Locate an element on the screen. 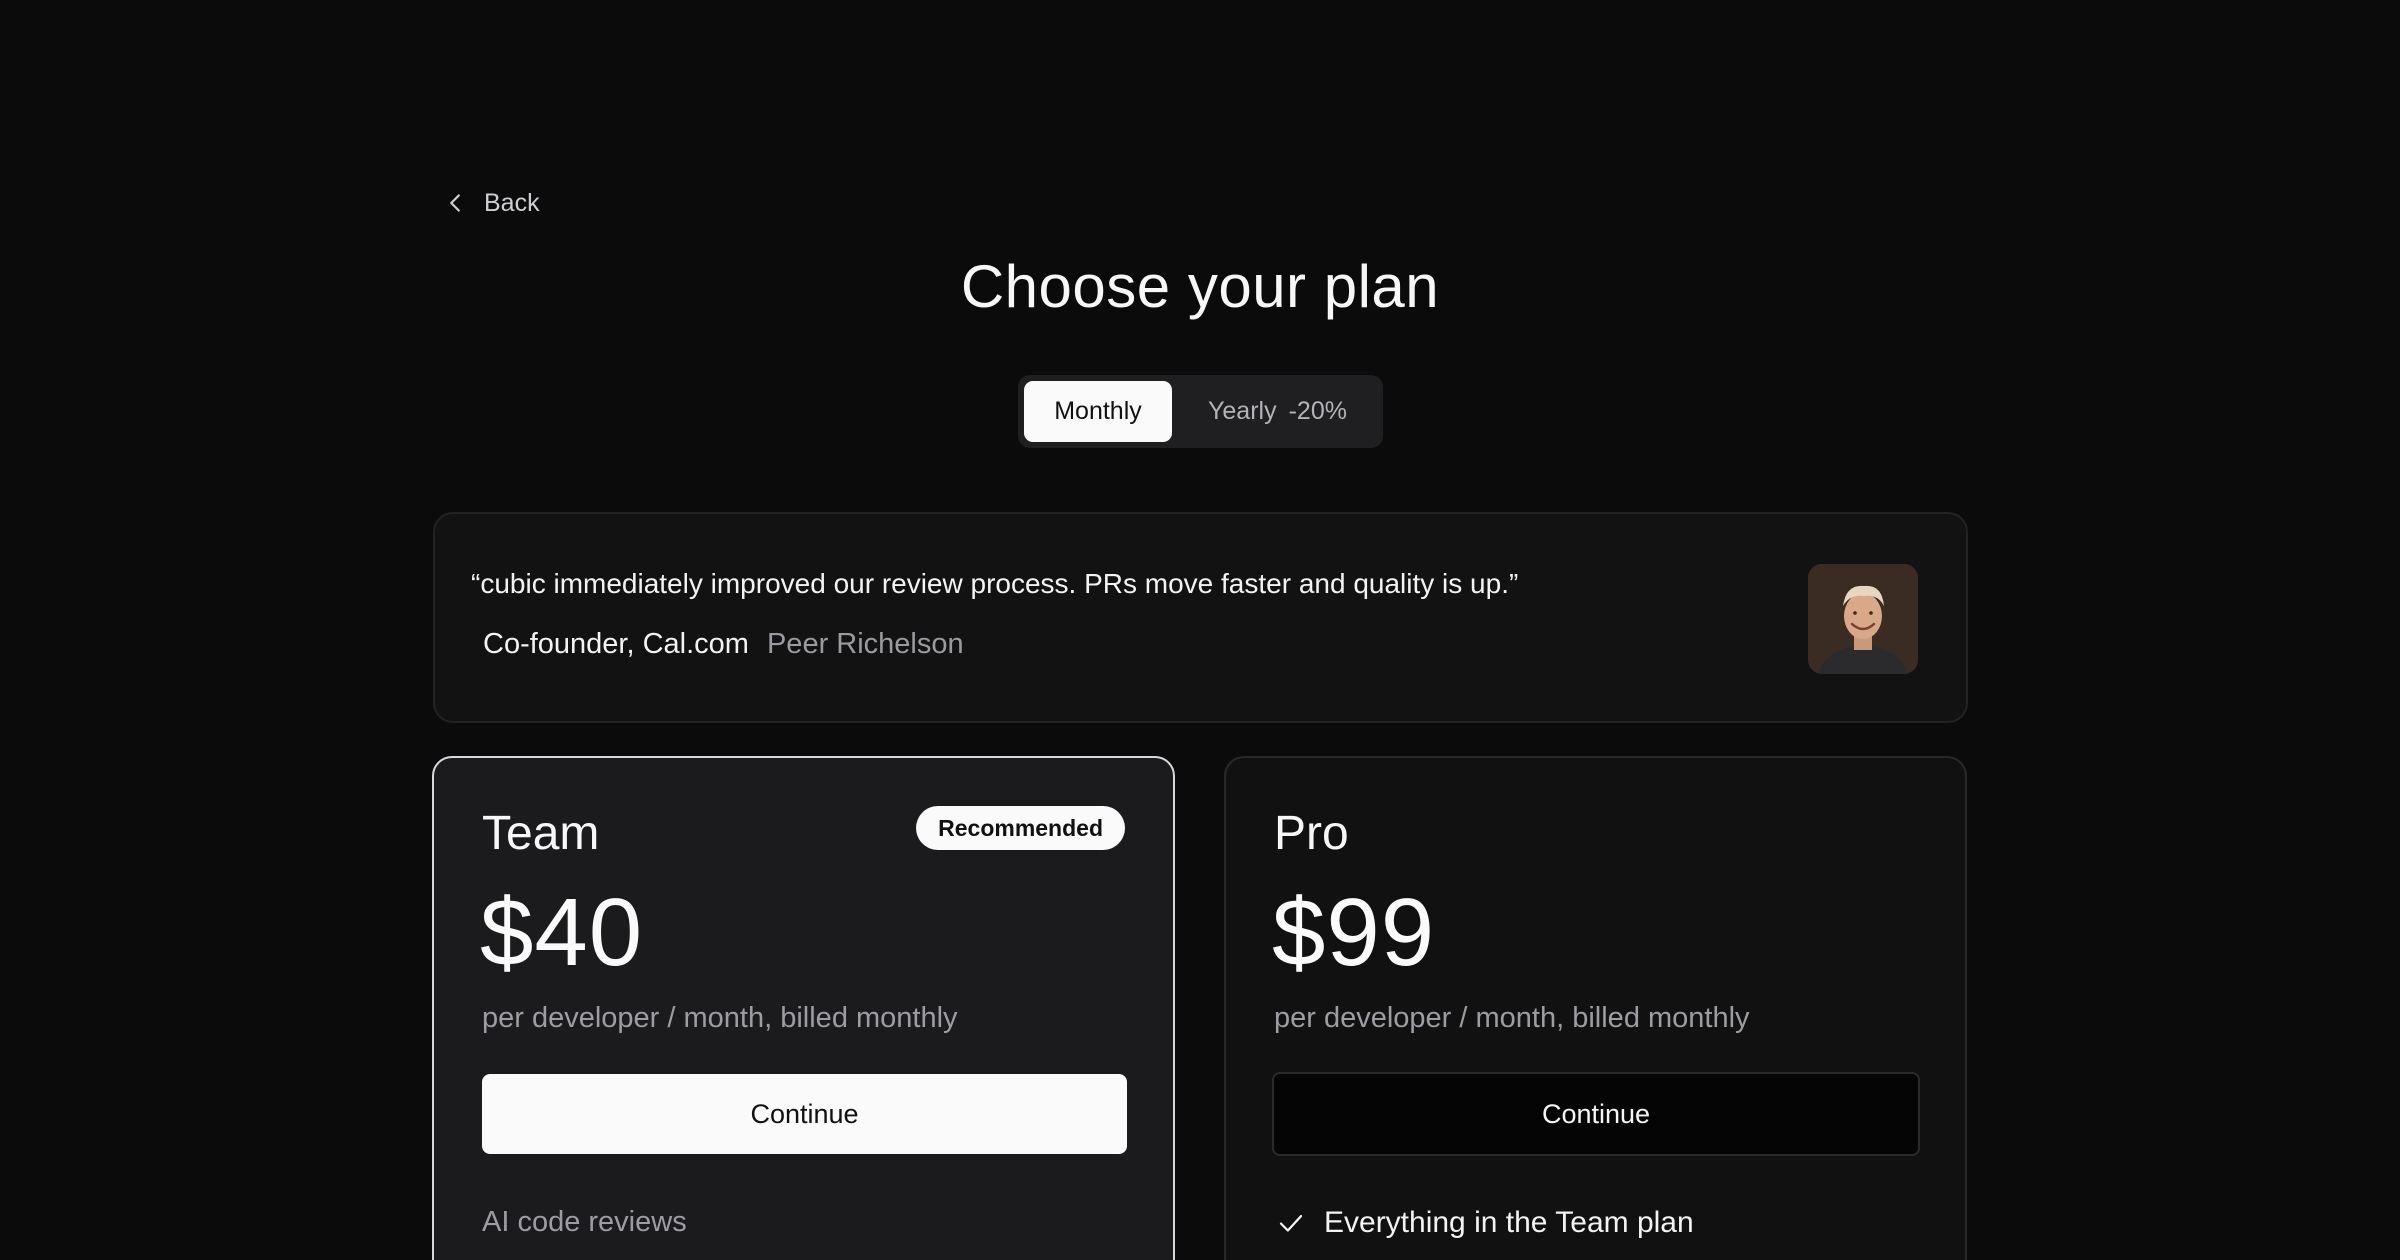 The height and width of the screenshot is (1260, 2400). billing-period-toggle: Monthly Yearly -20% is located at coordinates (1200, 411).